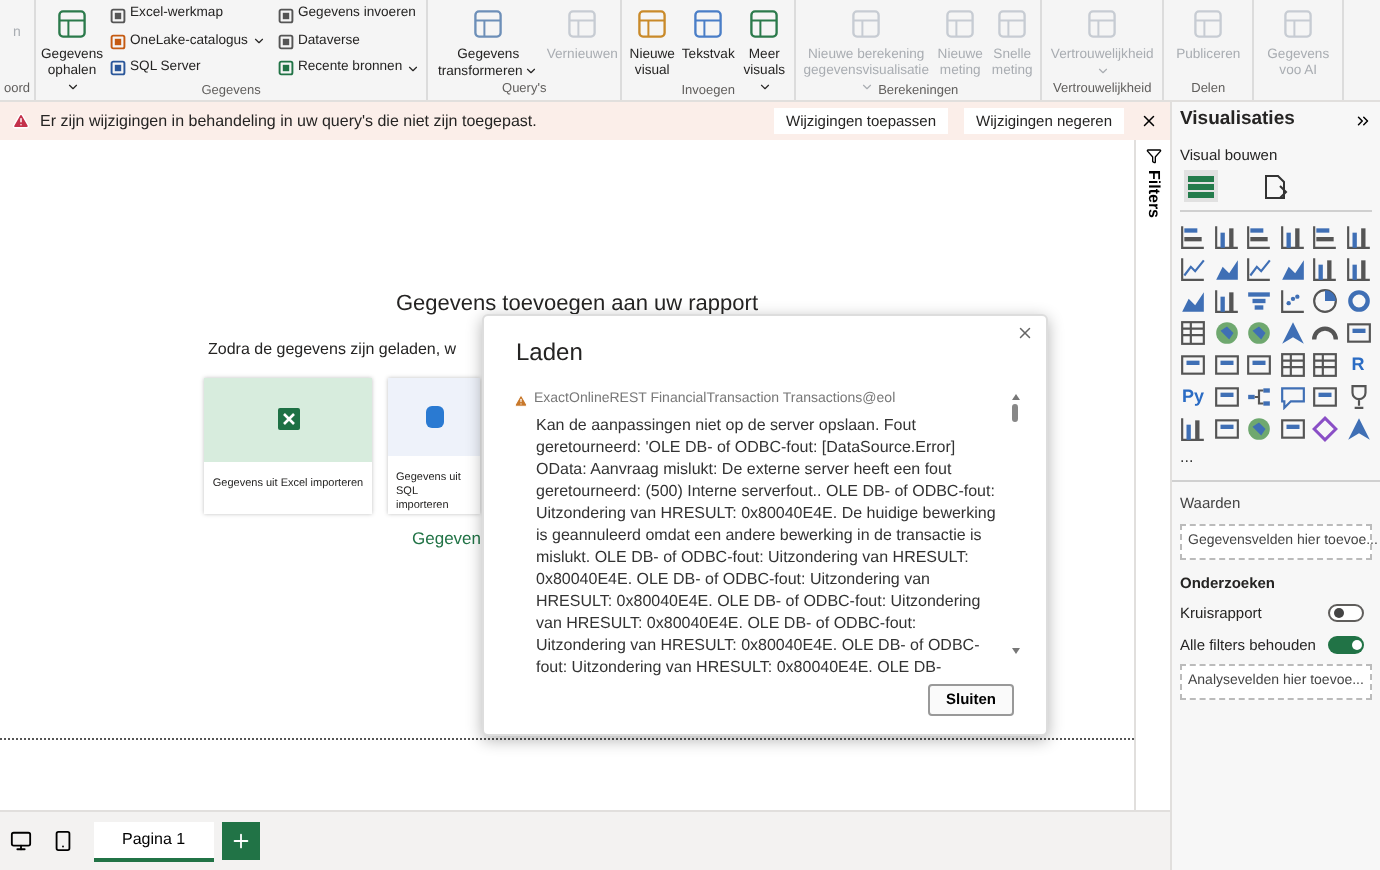  I want to click on add-page-button, so click(240, 841).